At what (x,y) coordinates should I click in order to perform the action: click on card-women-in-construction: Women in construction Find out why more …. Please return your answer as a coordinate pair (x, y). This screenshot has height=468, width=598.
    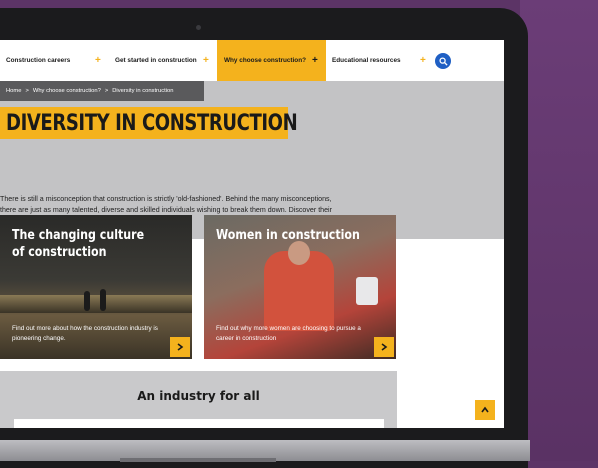
    Looking at the image, I should click on (300, 287).